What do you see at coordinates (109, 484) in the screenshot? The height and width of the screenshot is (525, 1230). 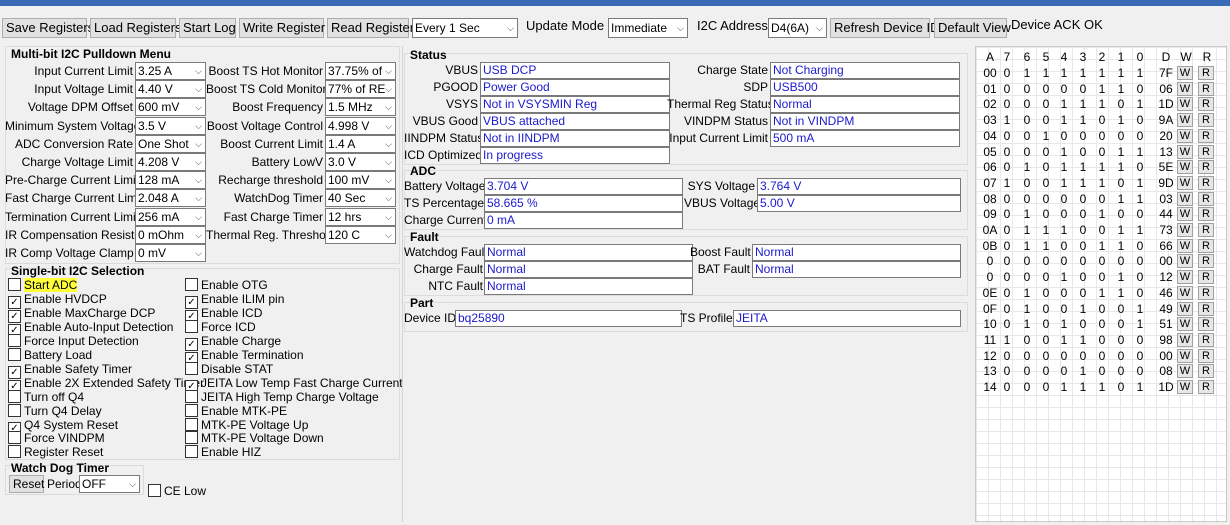 I see `period-select: OFF ⌵` at bounding box center [109, 484].